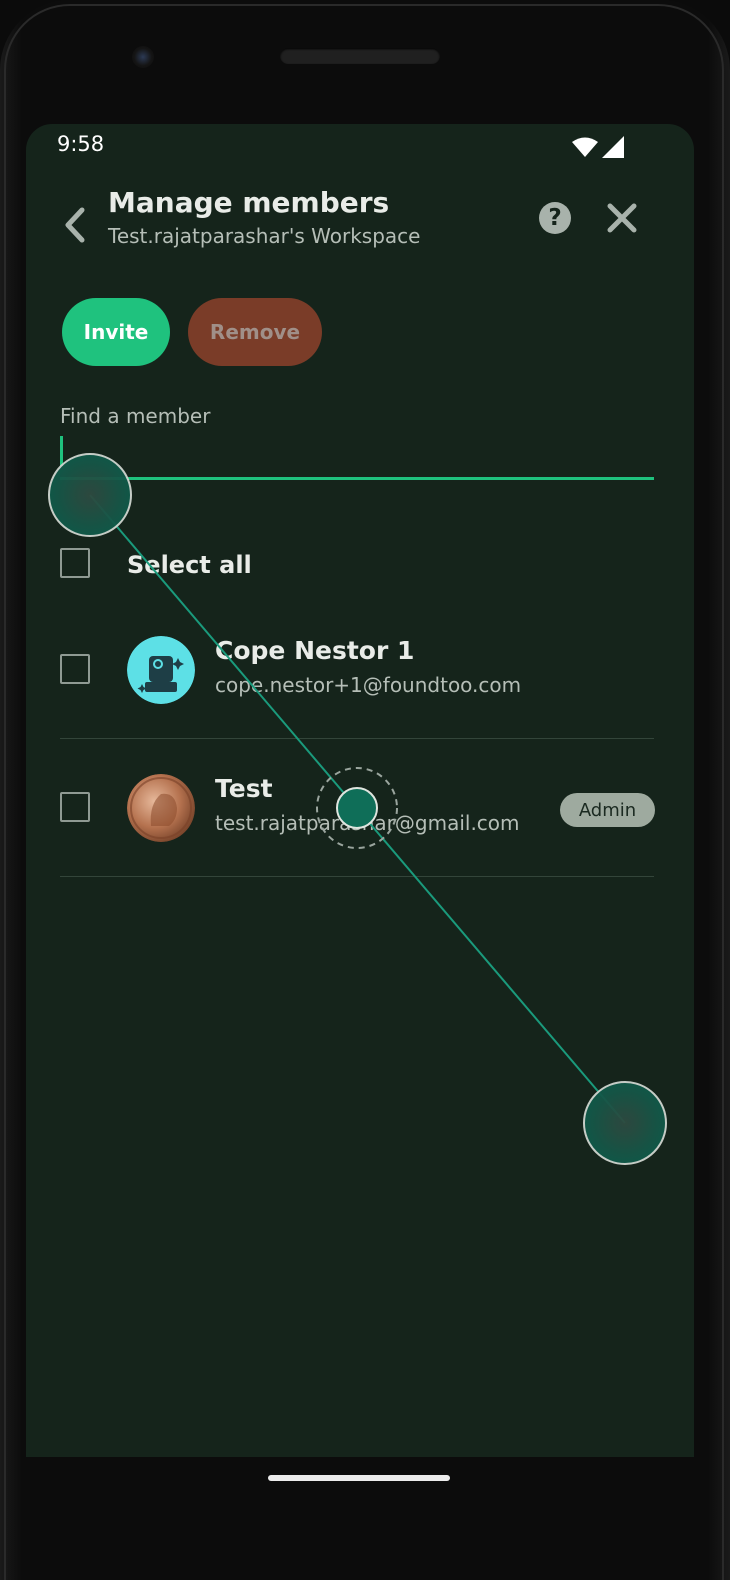  Describe the element at coordinates (143, 57) in the screenshot. I see `front-camera` at that location.